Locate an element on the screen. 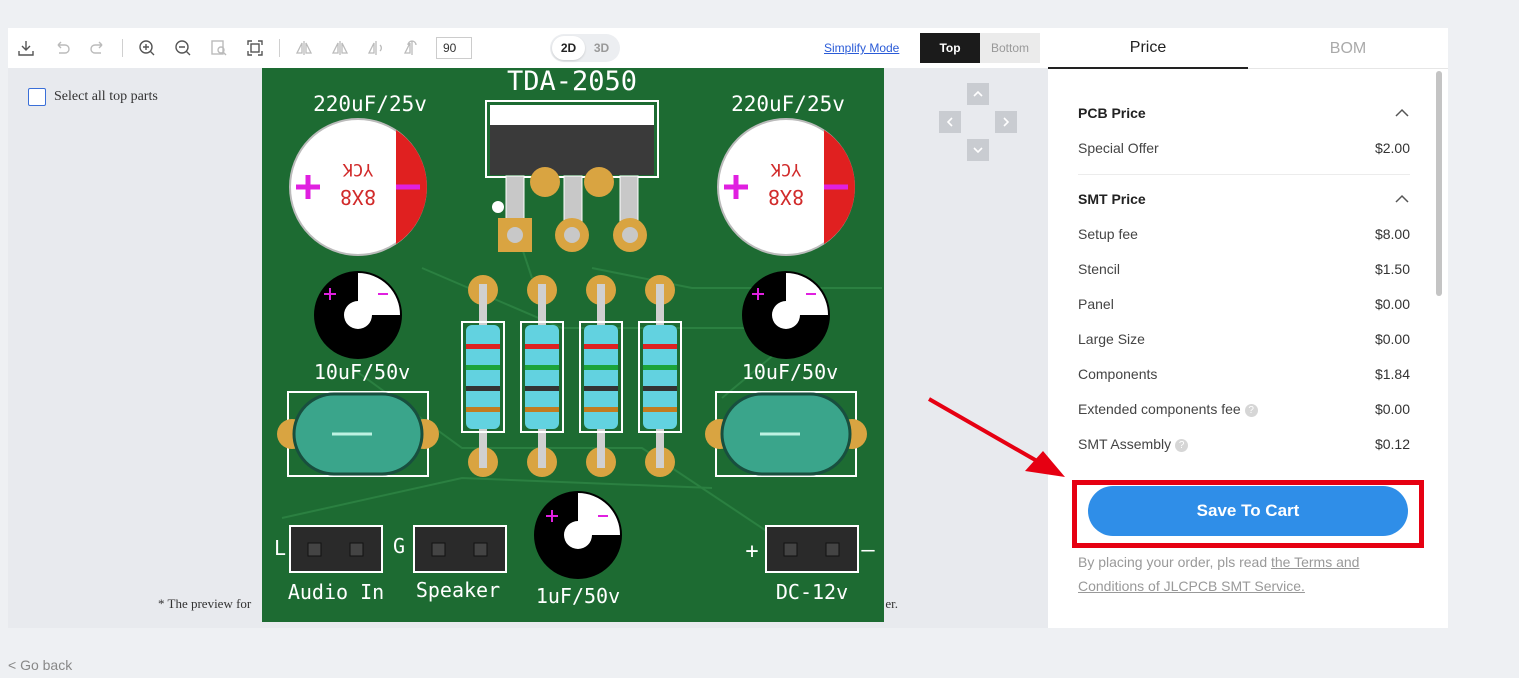 This screenshot has height=678, width=1519. pan-right-button is located at coordinates (1006, 122).